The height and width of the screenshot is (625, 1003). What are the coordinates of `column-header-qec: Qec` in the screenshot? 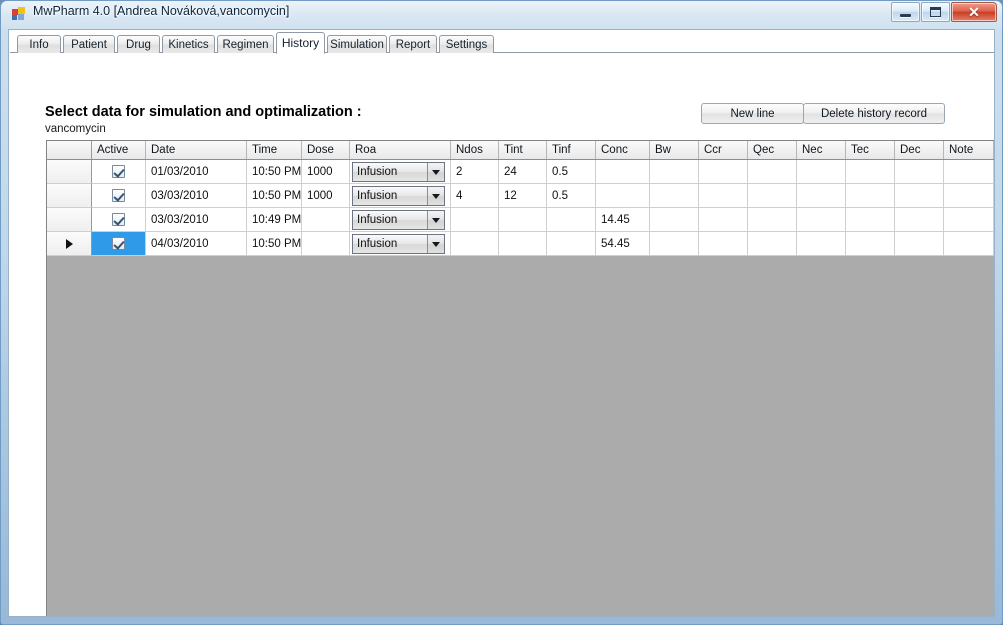 It's located at (772, 150).